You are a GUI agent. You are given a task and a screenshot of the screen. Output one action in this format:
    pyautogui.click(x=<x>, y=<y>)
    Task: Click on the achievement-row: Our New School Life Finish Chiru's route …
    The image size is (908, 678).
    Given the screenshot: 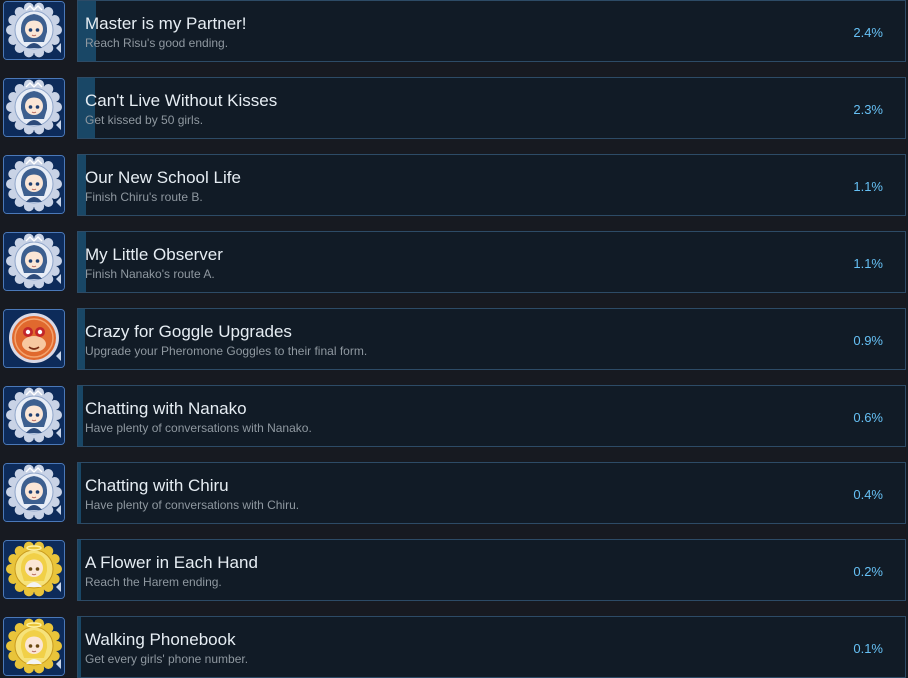 What is the action you would take?
    pyautogui.click(x=454, y=185)
    